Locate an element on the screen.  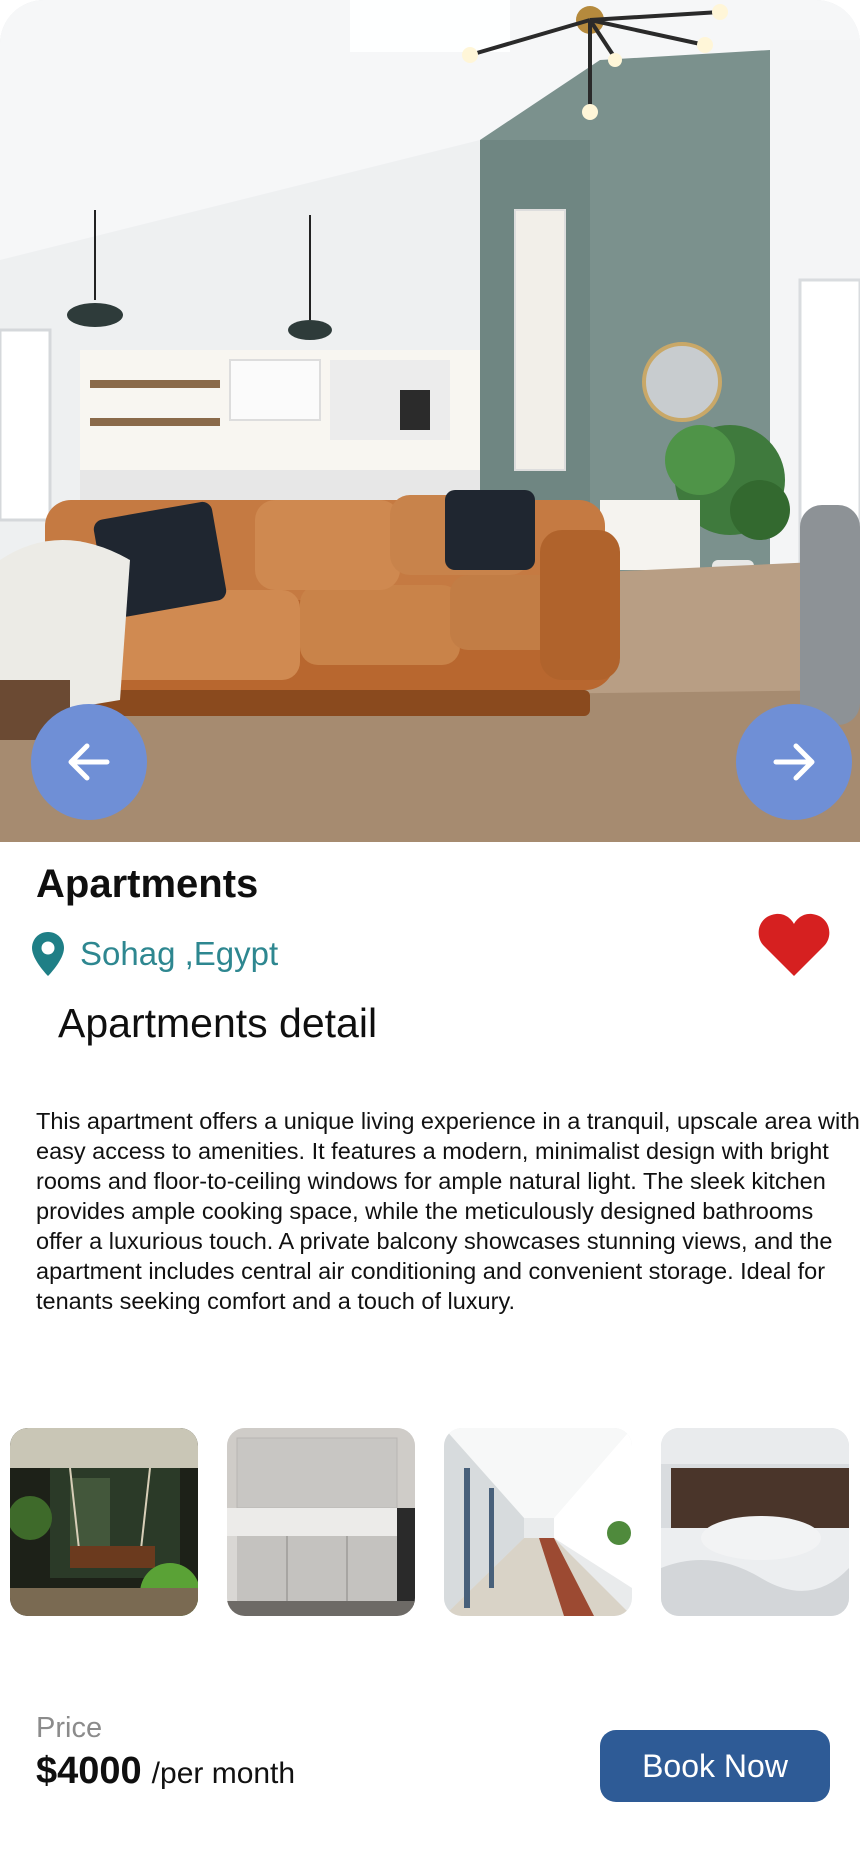
price-amount: $4000 is located at coordinates (89, 1771).